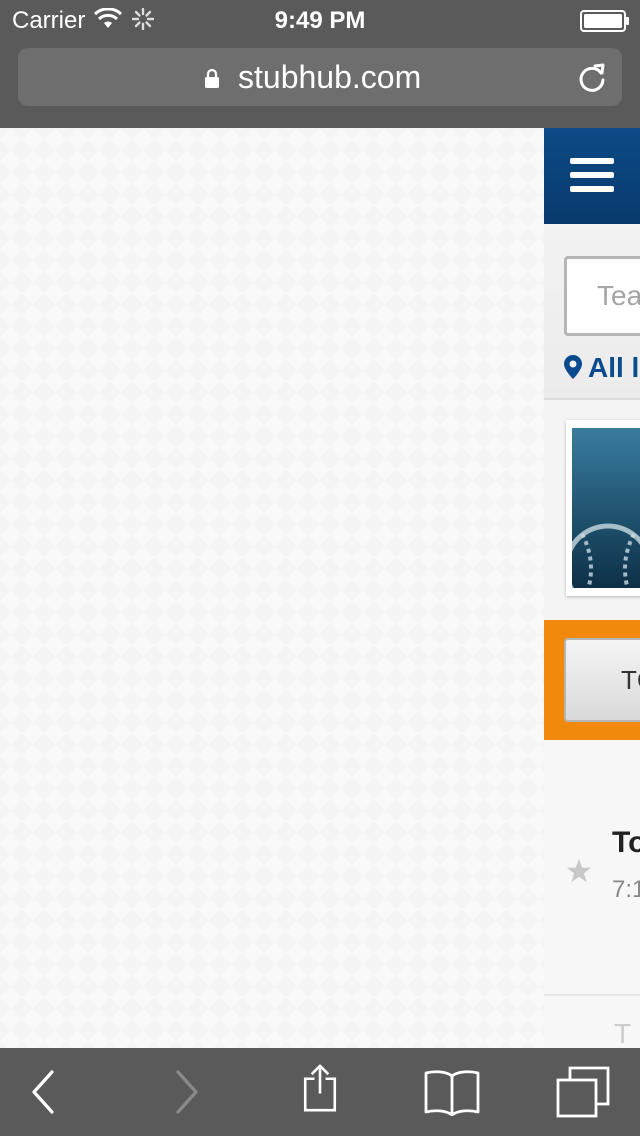 The height and width of the screenshot is (1136, 640). I want to click on bookmarks-icon, so click(452, 1092).